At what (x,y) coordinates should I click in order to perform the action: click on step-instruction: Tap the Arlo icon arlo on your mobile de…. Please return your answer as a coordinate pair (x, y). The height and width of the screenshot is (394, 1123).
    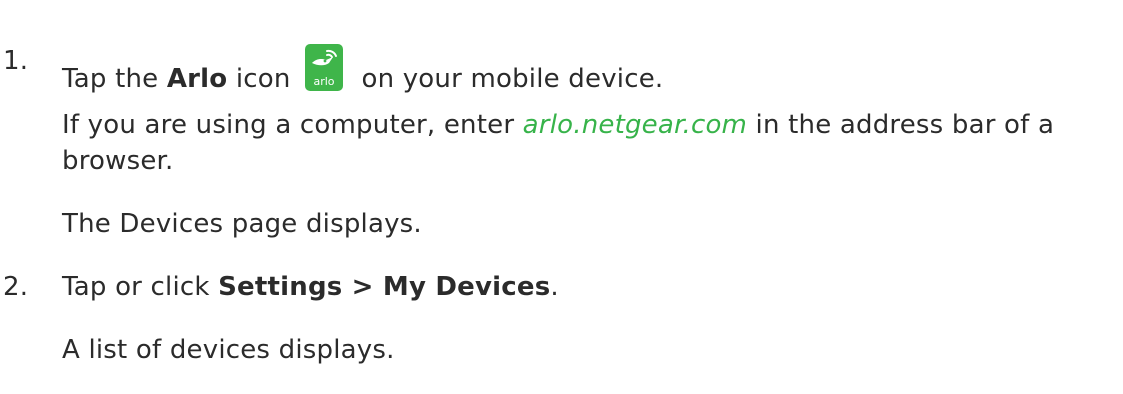
    Looking at the image, I should click on (362, 70).